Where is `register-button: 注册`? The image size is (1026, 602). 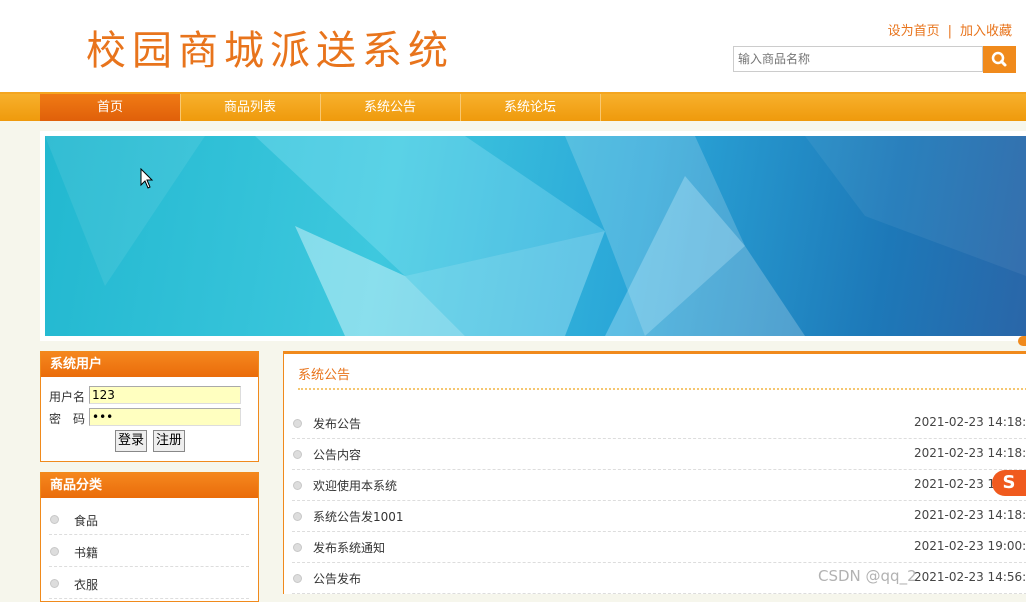 register-button: 注册 is located at coordinates (169, 441).